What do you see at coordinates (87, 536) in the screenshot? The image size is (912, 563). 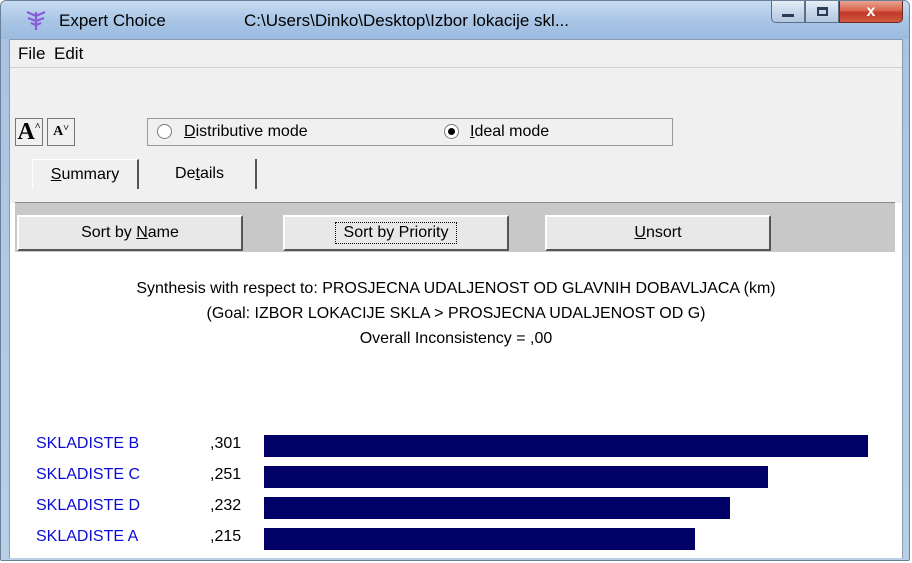 I see `alternative-name: SKLADISTE A` at bounding box center [87, 536].